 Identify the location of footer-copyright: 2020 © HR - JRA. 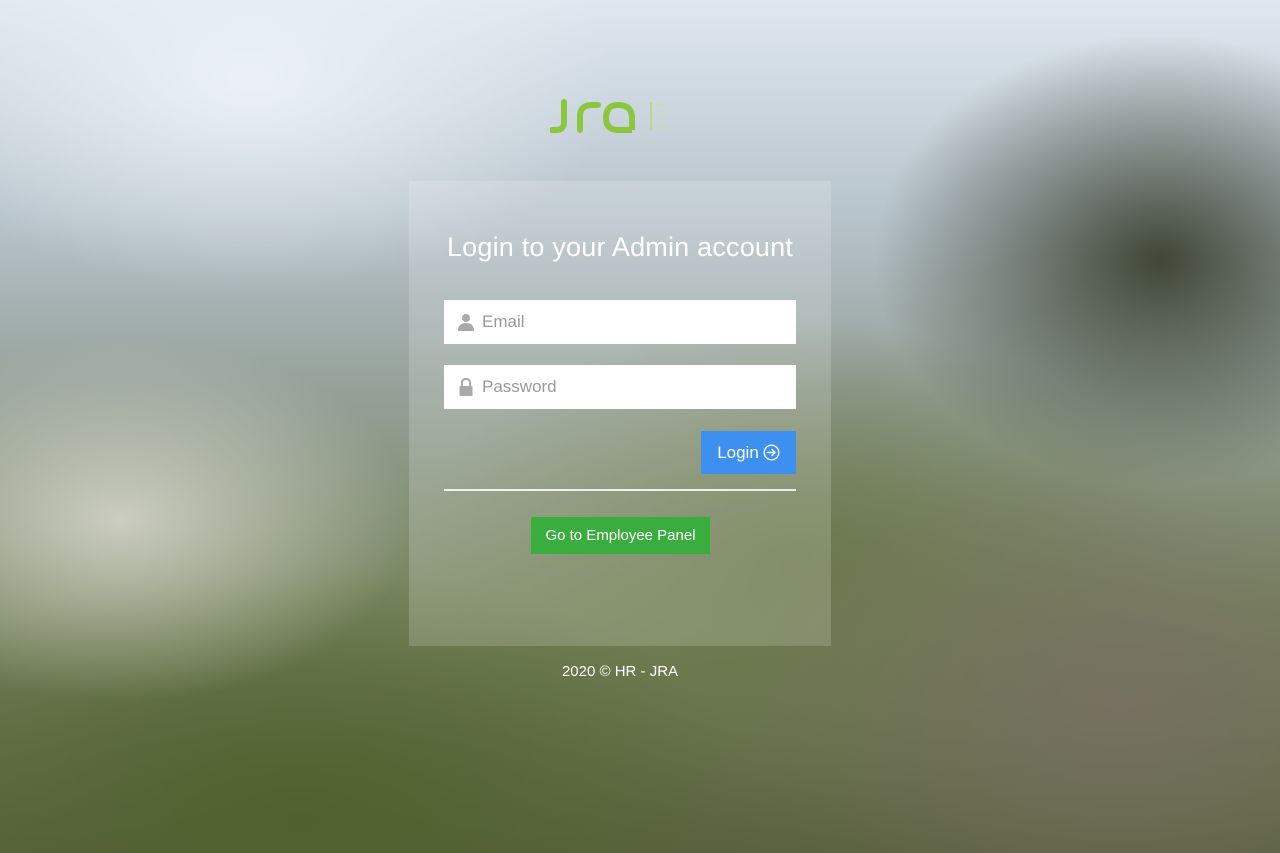
(620, 671).